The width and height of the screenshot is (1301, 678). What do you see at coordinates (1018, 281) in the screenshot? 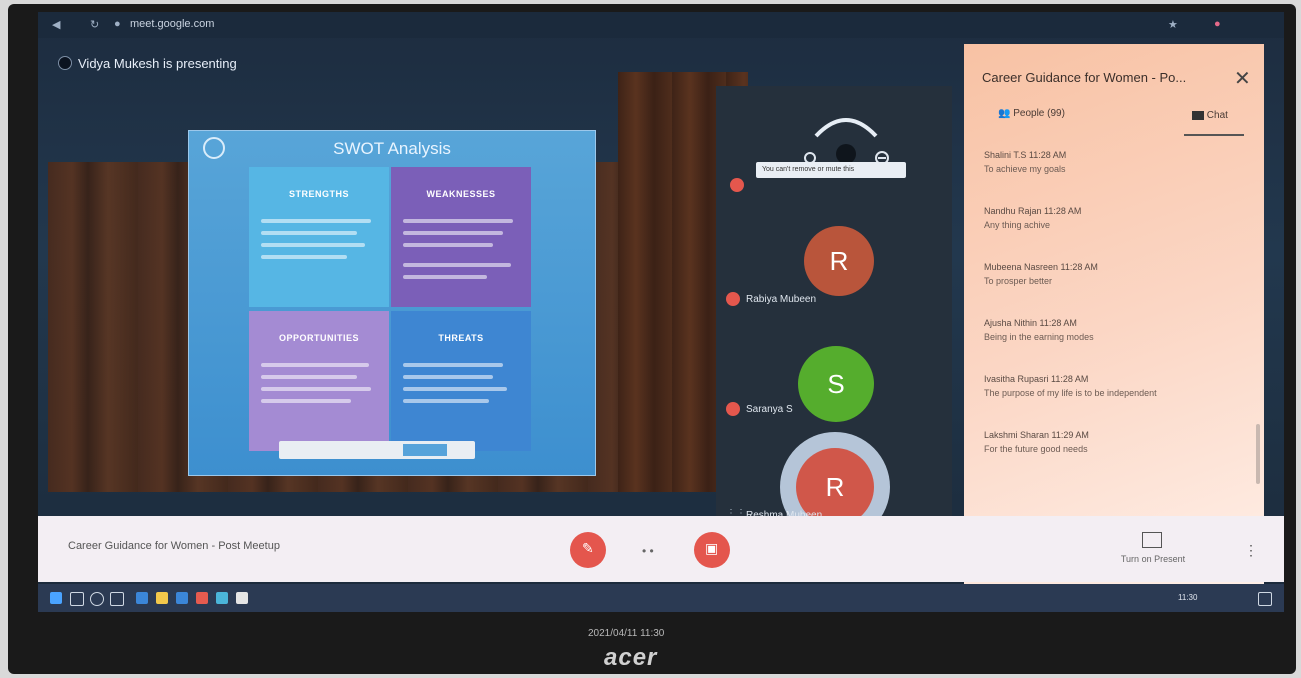
I see `chat-message: To prosper better` at bounding box center [1018, 281].